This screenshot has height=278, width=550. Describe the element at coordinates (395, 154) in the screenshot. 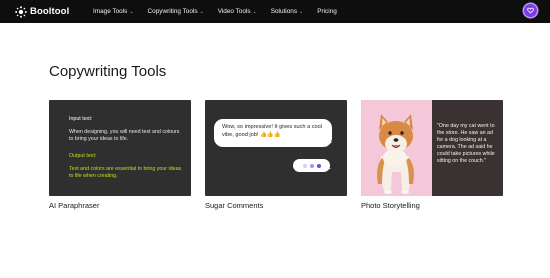

I see `shiba-dog-illustration` at that location.